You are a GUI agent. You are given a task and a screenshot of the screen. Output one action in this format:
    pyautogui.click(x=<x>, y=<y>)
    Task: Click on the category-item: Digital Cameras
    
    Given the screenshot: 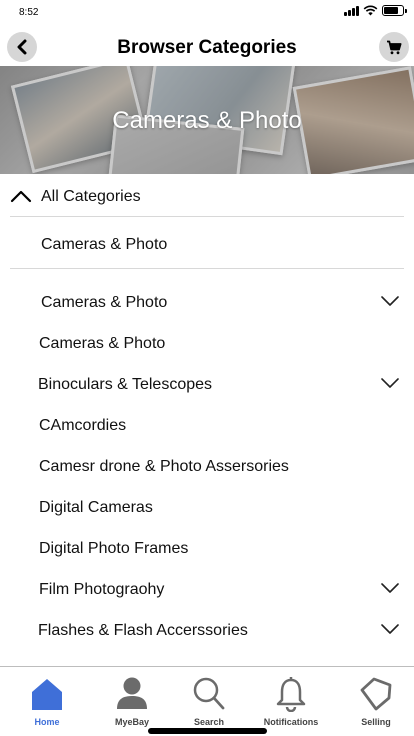 What is the action you would take?
    pyautogui.click(x=207, y=508)
    